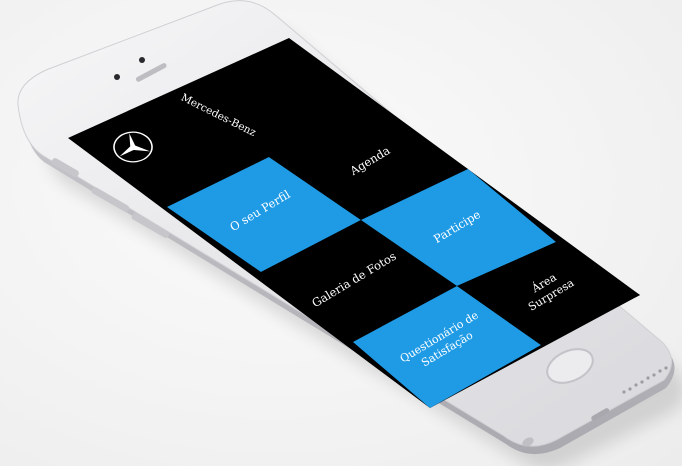 The height and width of the screenshot is (466, 682). I want to click on proximity-sensor, so click(117, 77).